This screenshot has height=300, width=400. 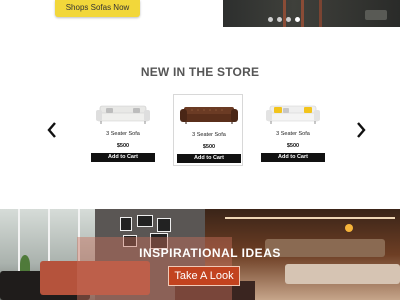 I want to click on banner-title: INSPIRATIONAL IDEAS, so click(x=210, y=253).